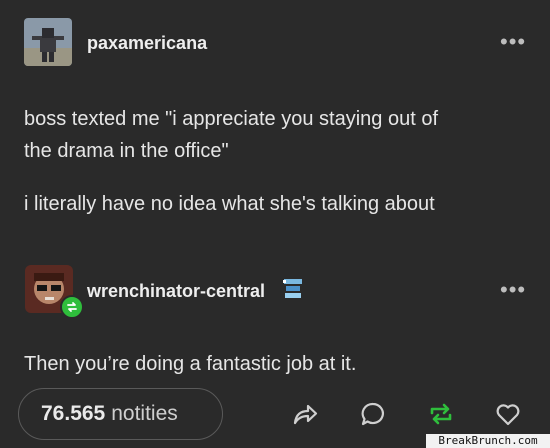 The height and width of the screenshot is (448, 550). What do you see at coordinates (373, 414) in the screenshot?
I see `reply-icon` at bounding box center [373, 414].